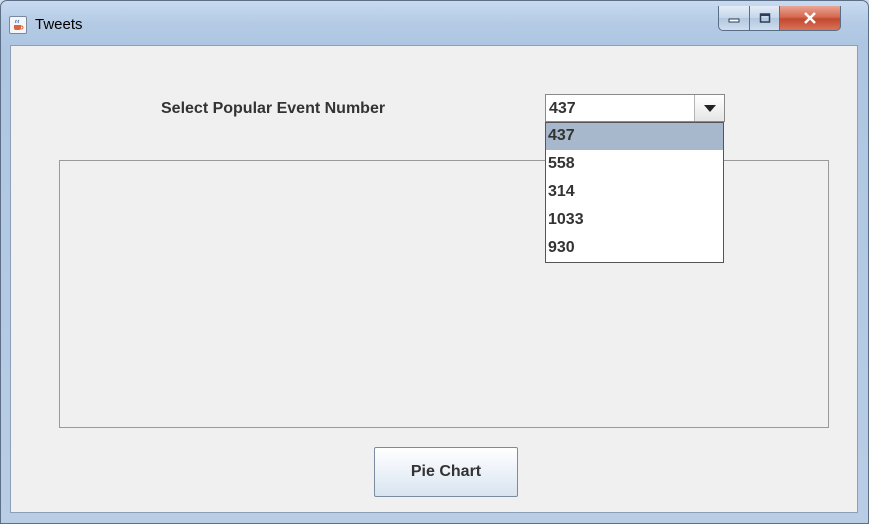  Describe the element at coordinates (734, 18) in the screenshot. I see `minimize-button` at that location.